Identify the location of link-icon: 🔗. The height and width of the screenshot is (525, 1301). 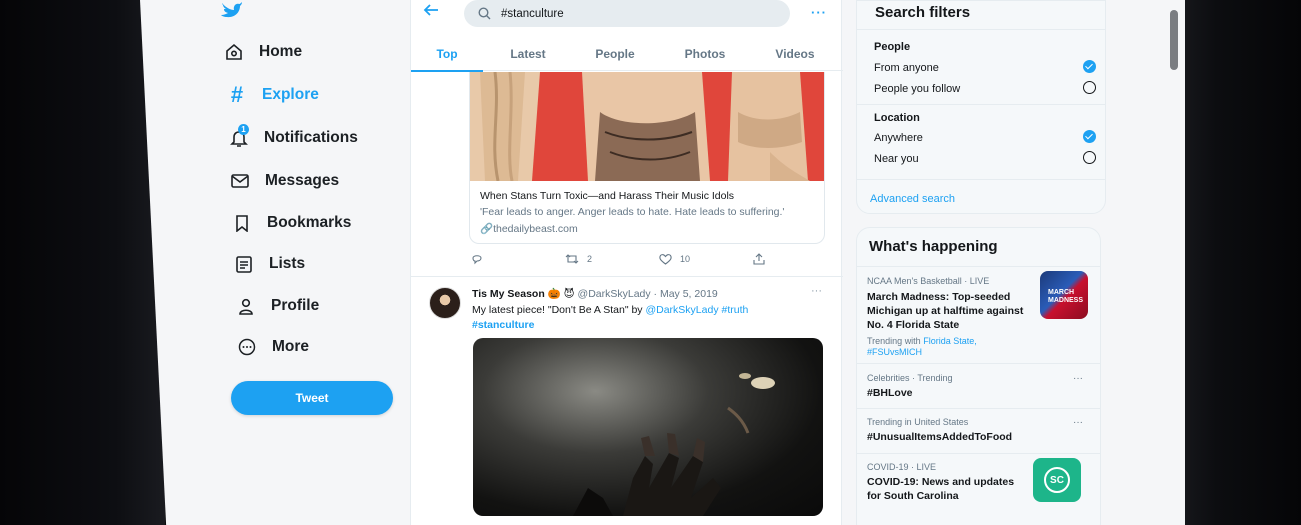
(487, 229).